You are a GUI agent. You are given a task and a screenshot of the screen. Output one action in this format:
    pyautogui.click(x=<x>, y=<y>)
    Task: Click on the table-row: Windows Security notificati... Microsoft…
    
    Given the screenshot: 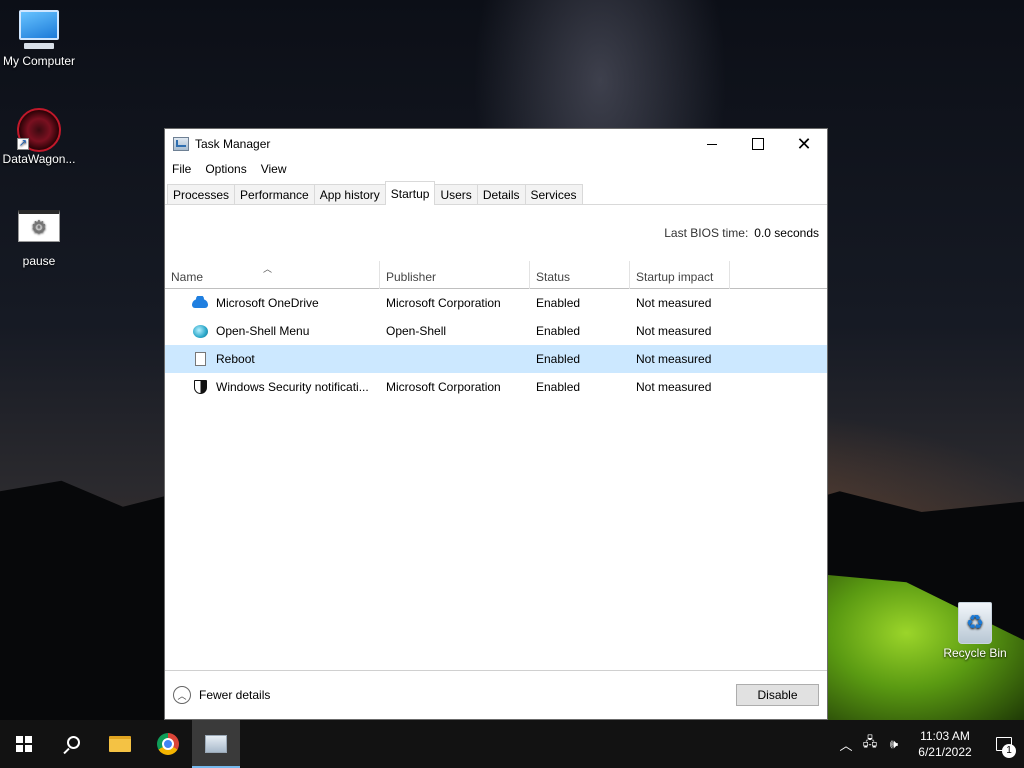 What is the action you would take?
    pyautogui.click(x=496, y=387)
    